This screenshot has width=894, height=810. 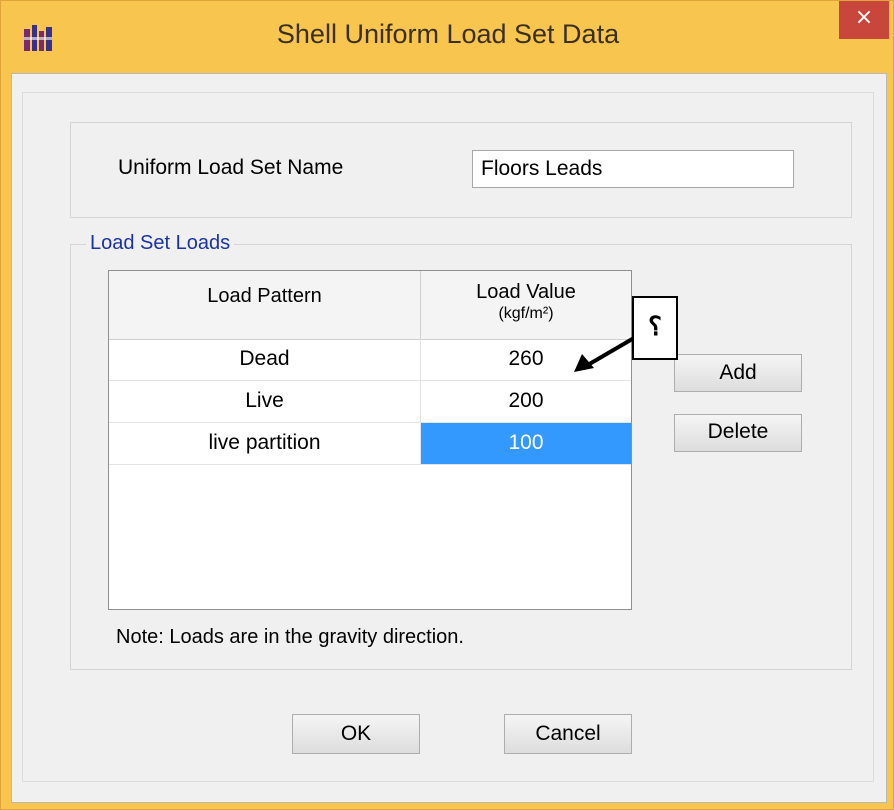 What do you see at coordinates (738, 433) in the screenshot?
I see `delete-button: Delete` at bounding box center [738, 433].